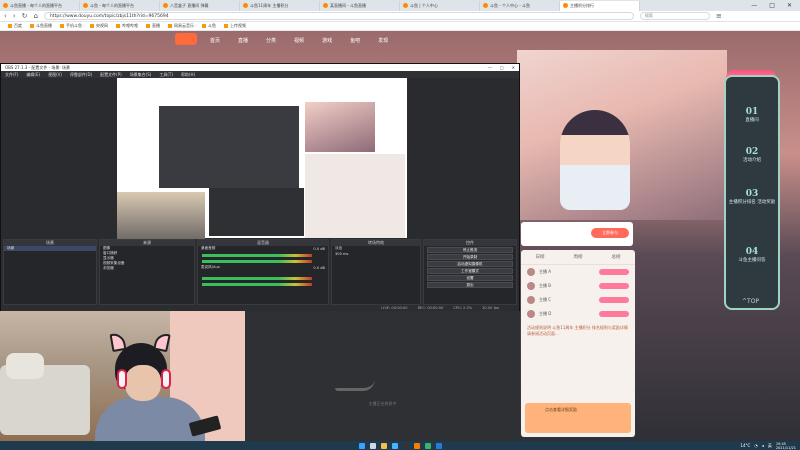 The image size is (800, 450). What do you see at coordinates (127, 26) in the screenshot?
I see `bookmark-item: 哔哩哔哩` at bounding box center [127, 26].